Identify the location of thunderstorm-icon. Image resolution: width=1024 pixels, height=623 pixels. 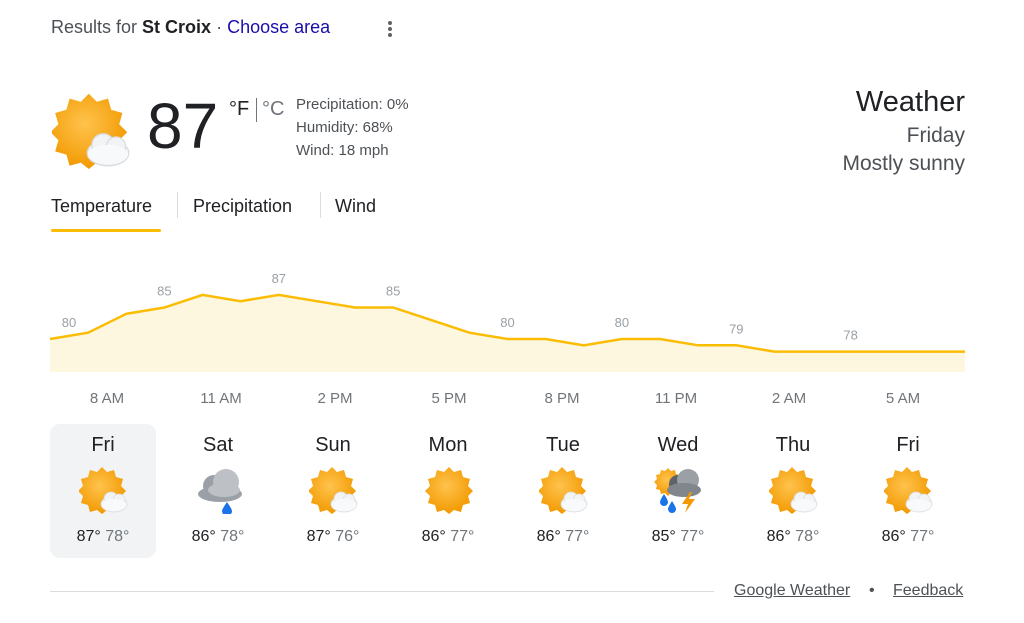
(679, 489).